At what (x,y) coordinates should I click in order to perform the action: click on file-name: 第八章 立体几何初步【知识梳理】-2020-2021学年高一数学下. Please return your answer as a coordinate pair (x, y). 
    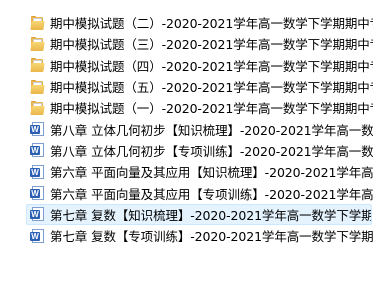
    Looking at the image, I should click on (212, 130).